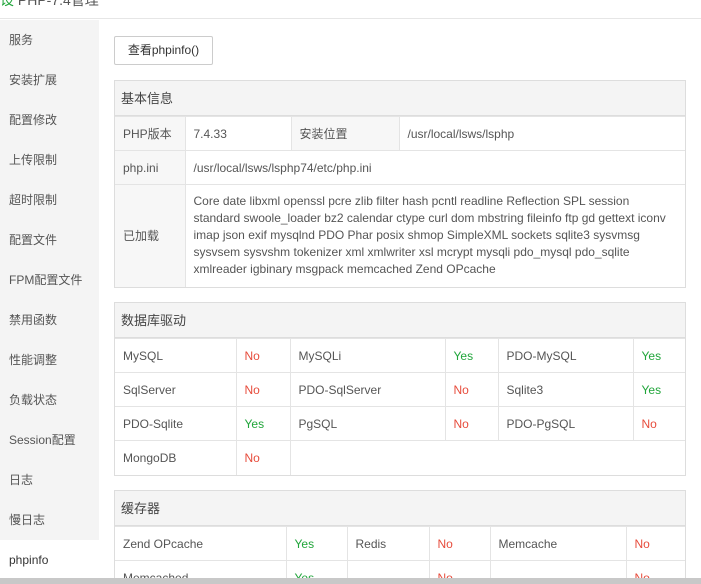  Describe the element at coordinates (49, 80) in the screenshot. I see `sidebar-item-install-extensions: 安装扩展` at that location.